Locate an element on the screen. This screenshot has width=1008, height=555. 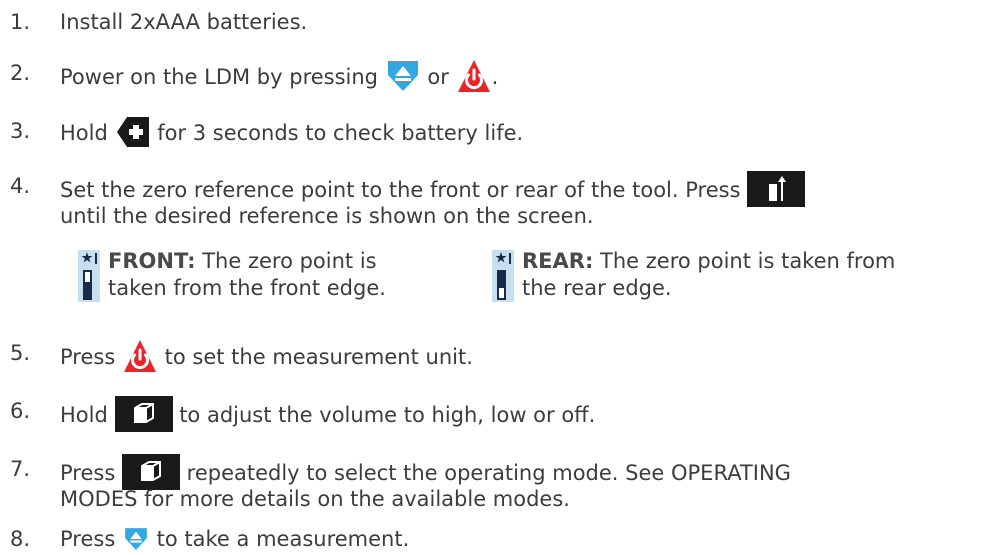
step-number: 4. is located at coordinates (20, 186).